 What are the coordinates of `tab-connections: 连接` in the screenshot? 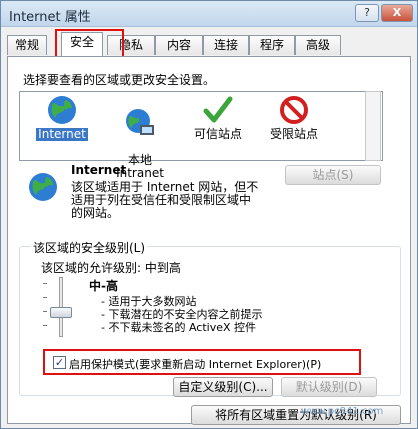 It's located at (226, 45).